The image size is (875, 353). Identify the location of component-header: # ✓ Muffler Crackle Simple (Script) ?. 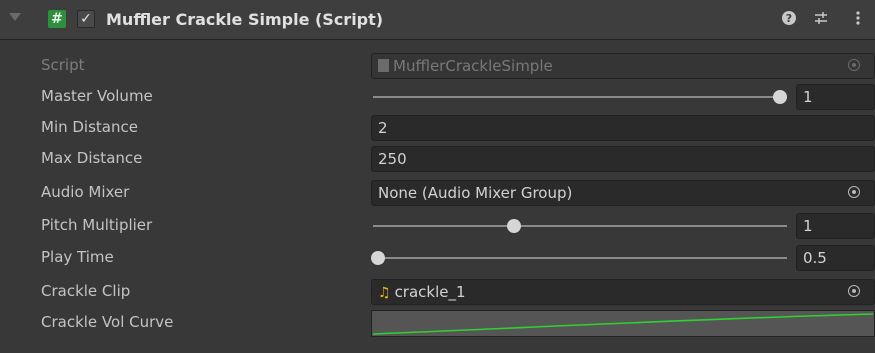
(437, 20).